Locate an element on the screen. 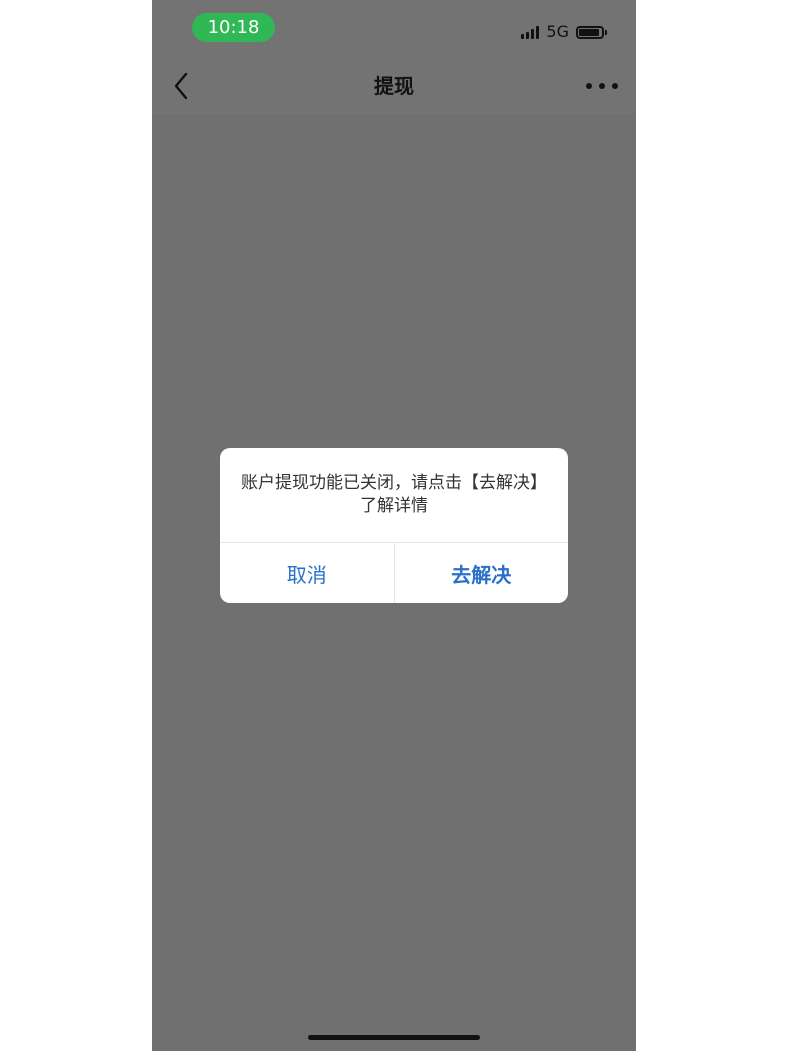 The height and width of the screenshot is (1051, 788). dialog-actions: 取消 去解决 is located at coordinates (394, 572).